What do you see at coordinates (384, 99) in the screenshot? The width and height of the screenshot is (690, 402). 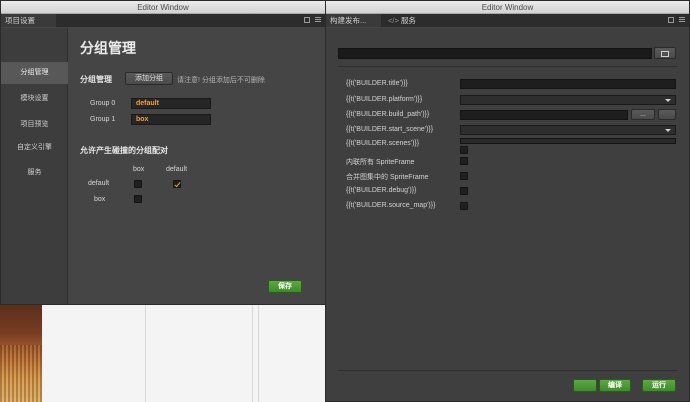 I see `platform-label: {{t('BUILDER.platform')}}` at bounding box center [384, 99].